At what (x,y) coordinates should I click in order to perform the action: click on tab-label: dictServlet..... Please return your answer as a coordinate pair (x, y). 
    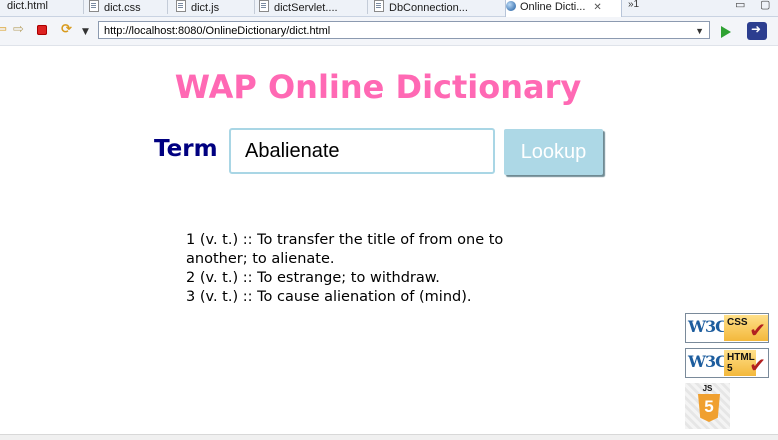
    Looking at the image, I should click on (306, 8).